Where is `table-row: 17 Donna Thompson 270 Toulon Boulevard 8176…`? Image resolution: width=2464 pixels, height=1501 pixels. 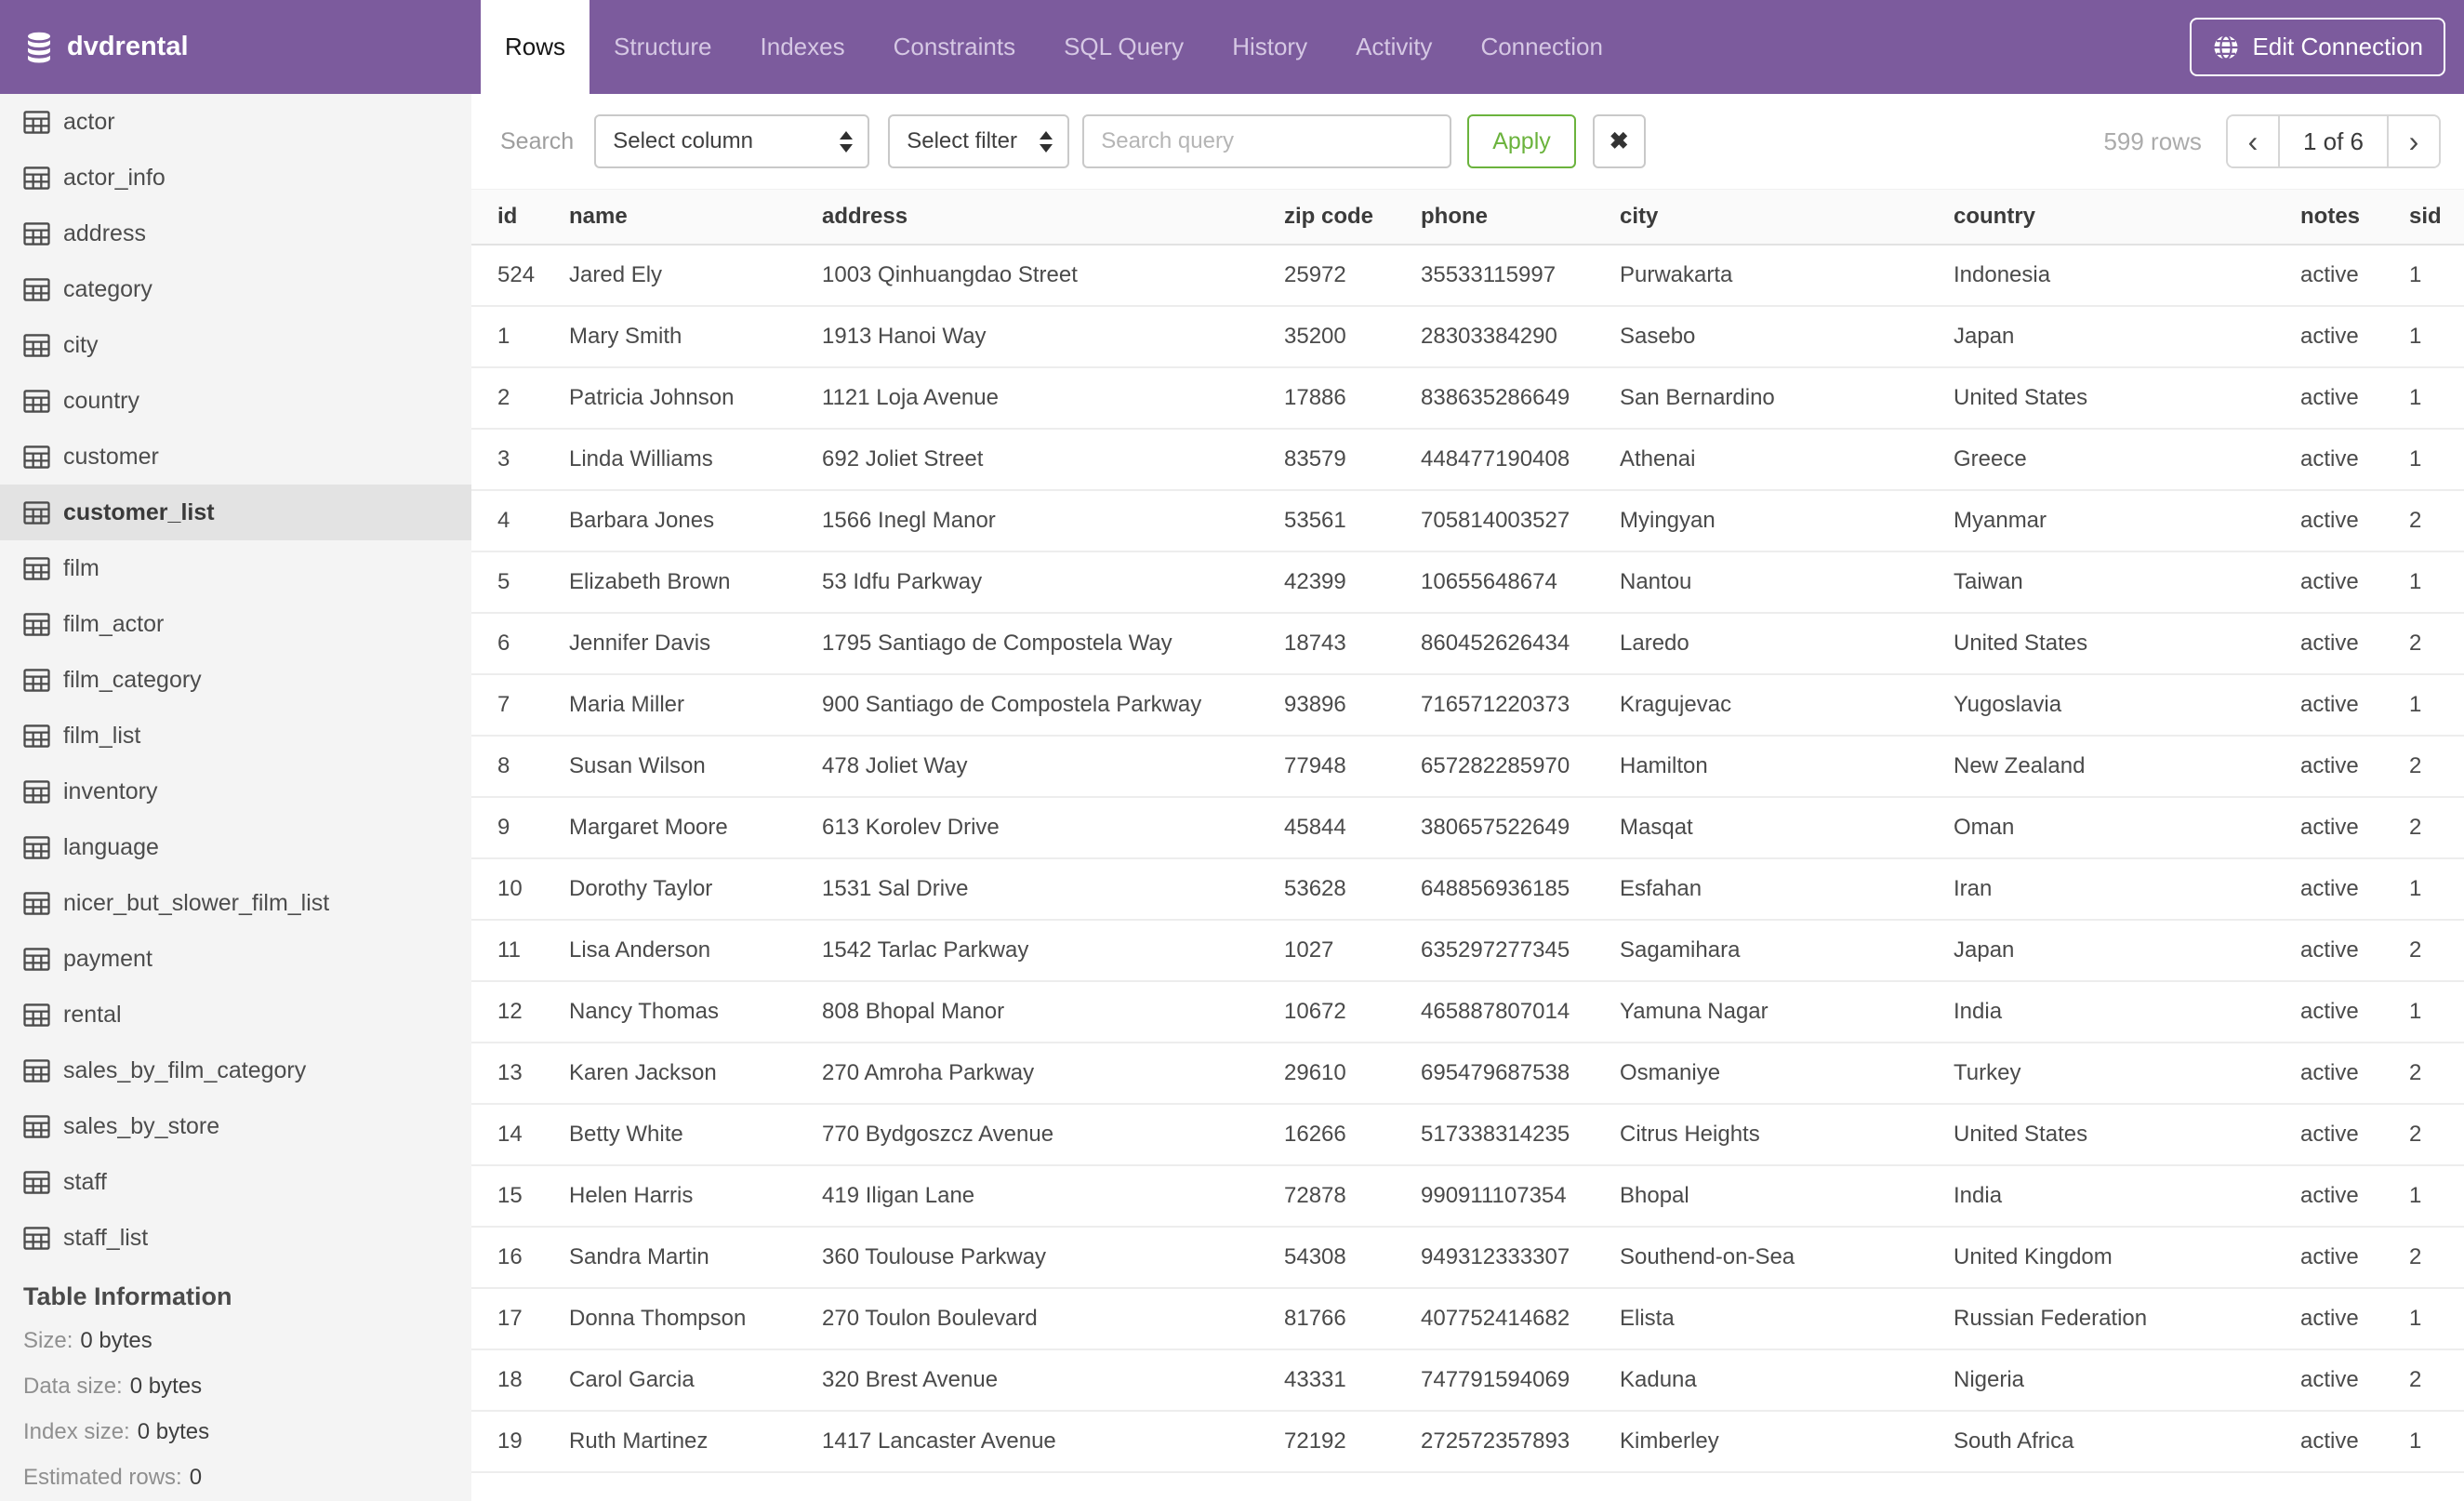 table-row: 17 Donna Thompson 270 Toulon Boulevard 8176… is located at coordinates (1467, 1318).